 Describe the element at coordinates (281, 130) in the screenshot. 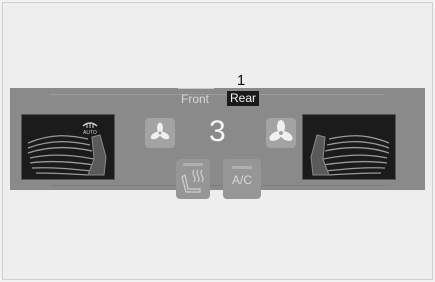

I see `fan-high-icon` at that location.